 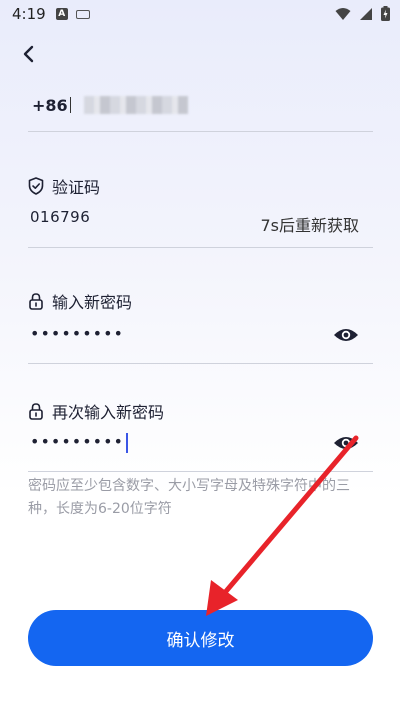 I want to click on text-cursor, so click(x=126, y=442).